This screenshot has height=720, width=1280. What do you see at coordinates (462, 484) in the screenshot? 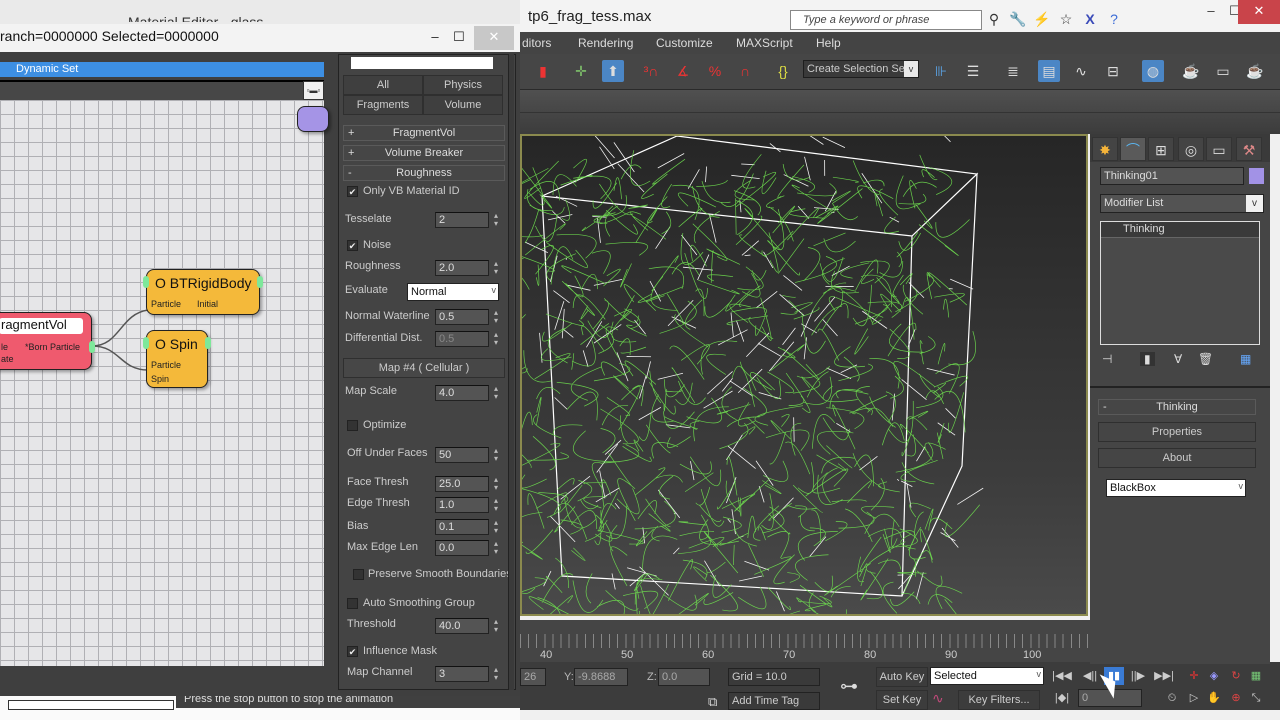
I see `face-thresh-spinner: 25.0` at bounding box center [462, 484].